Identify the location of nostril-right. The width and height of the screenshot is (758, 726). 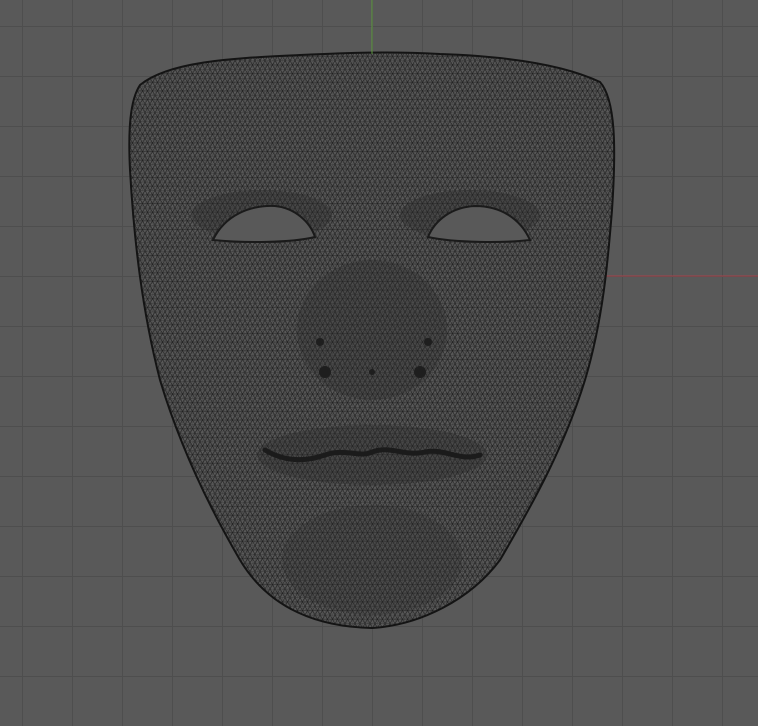
(420, 372).